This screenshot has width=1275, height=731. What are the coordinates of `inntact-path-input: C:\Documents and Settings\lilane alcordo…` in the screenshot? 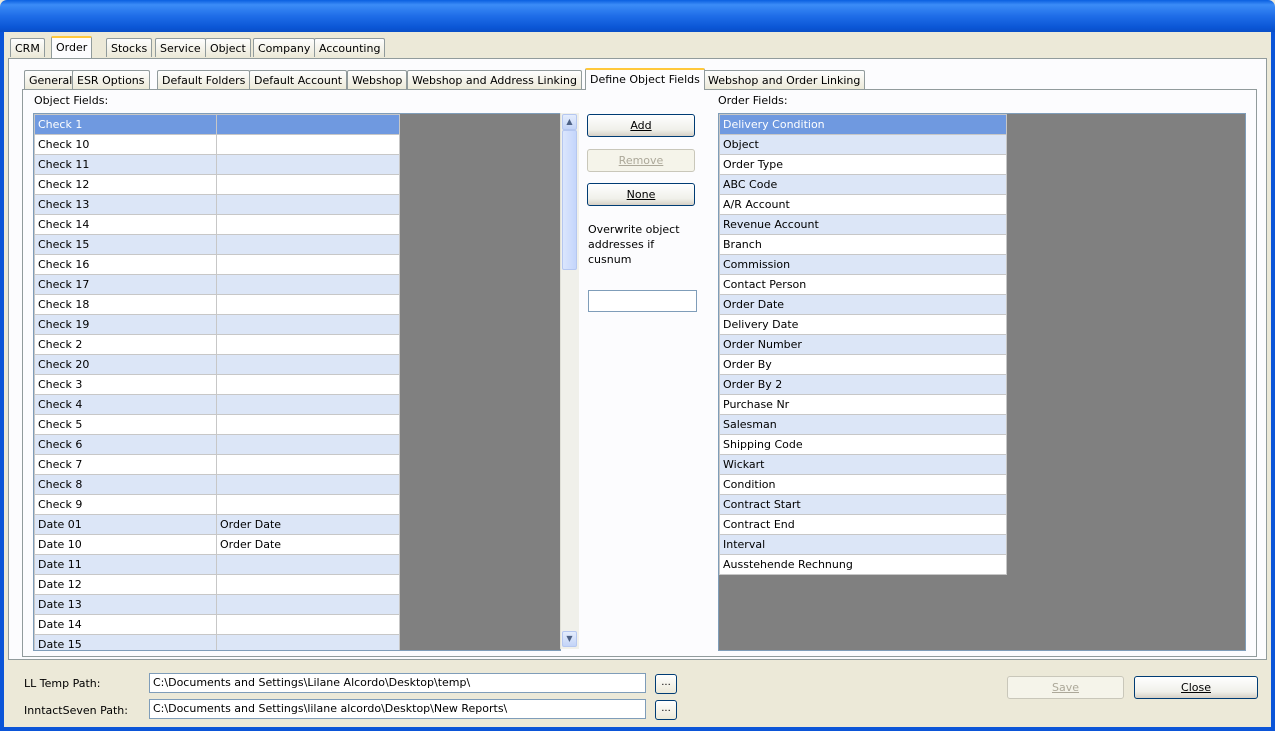 It's located at (397, 709).